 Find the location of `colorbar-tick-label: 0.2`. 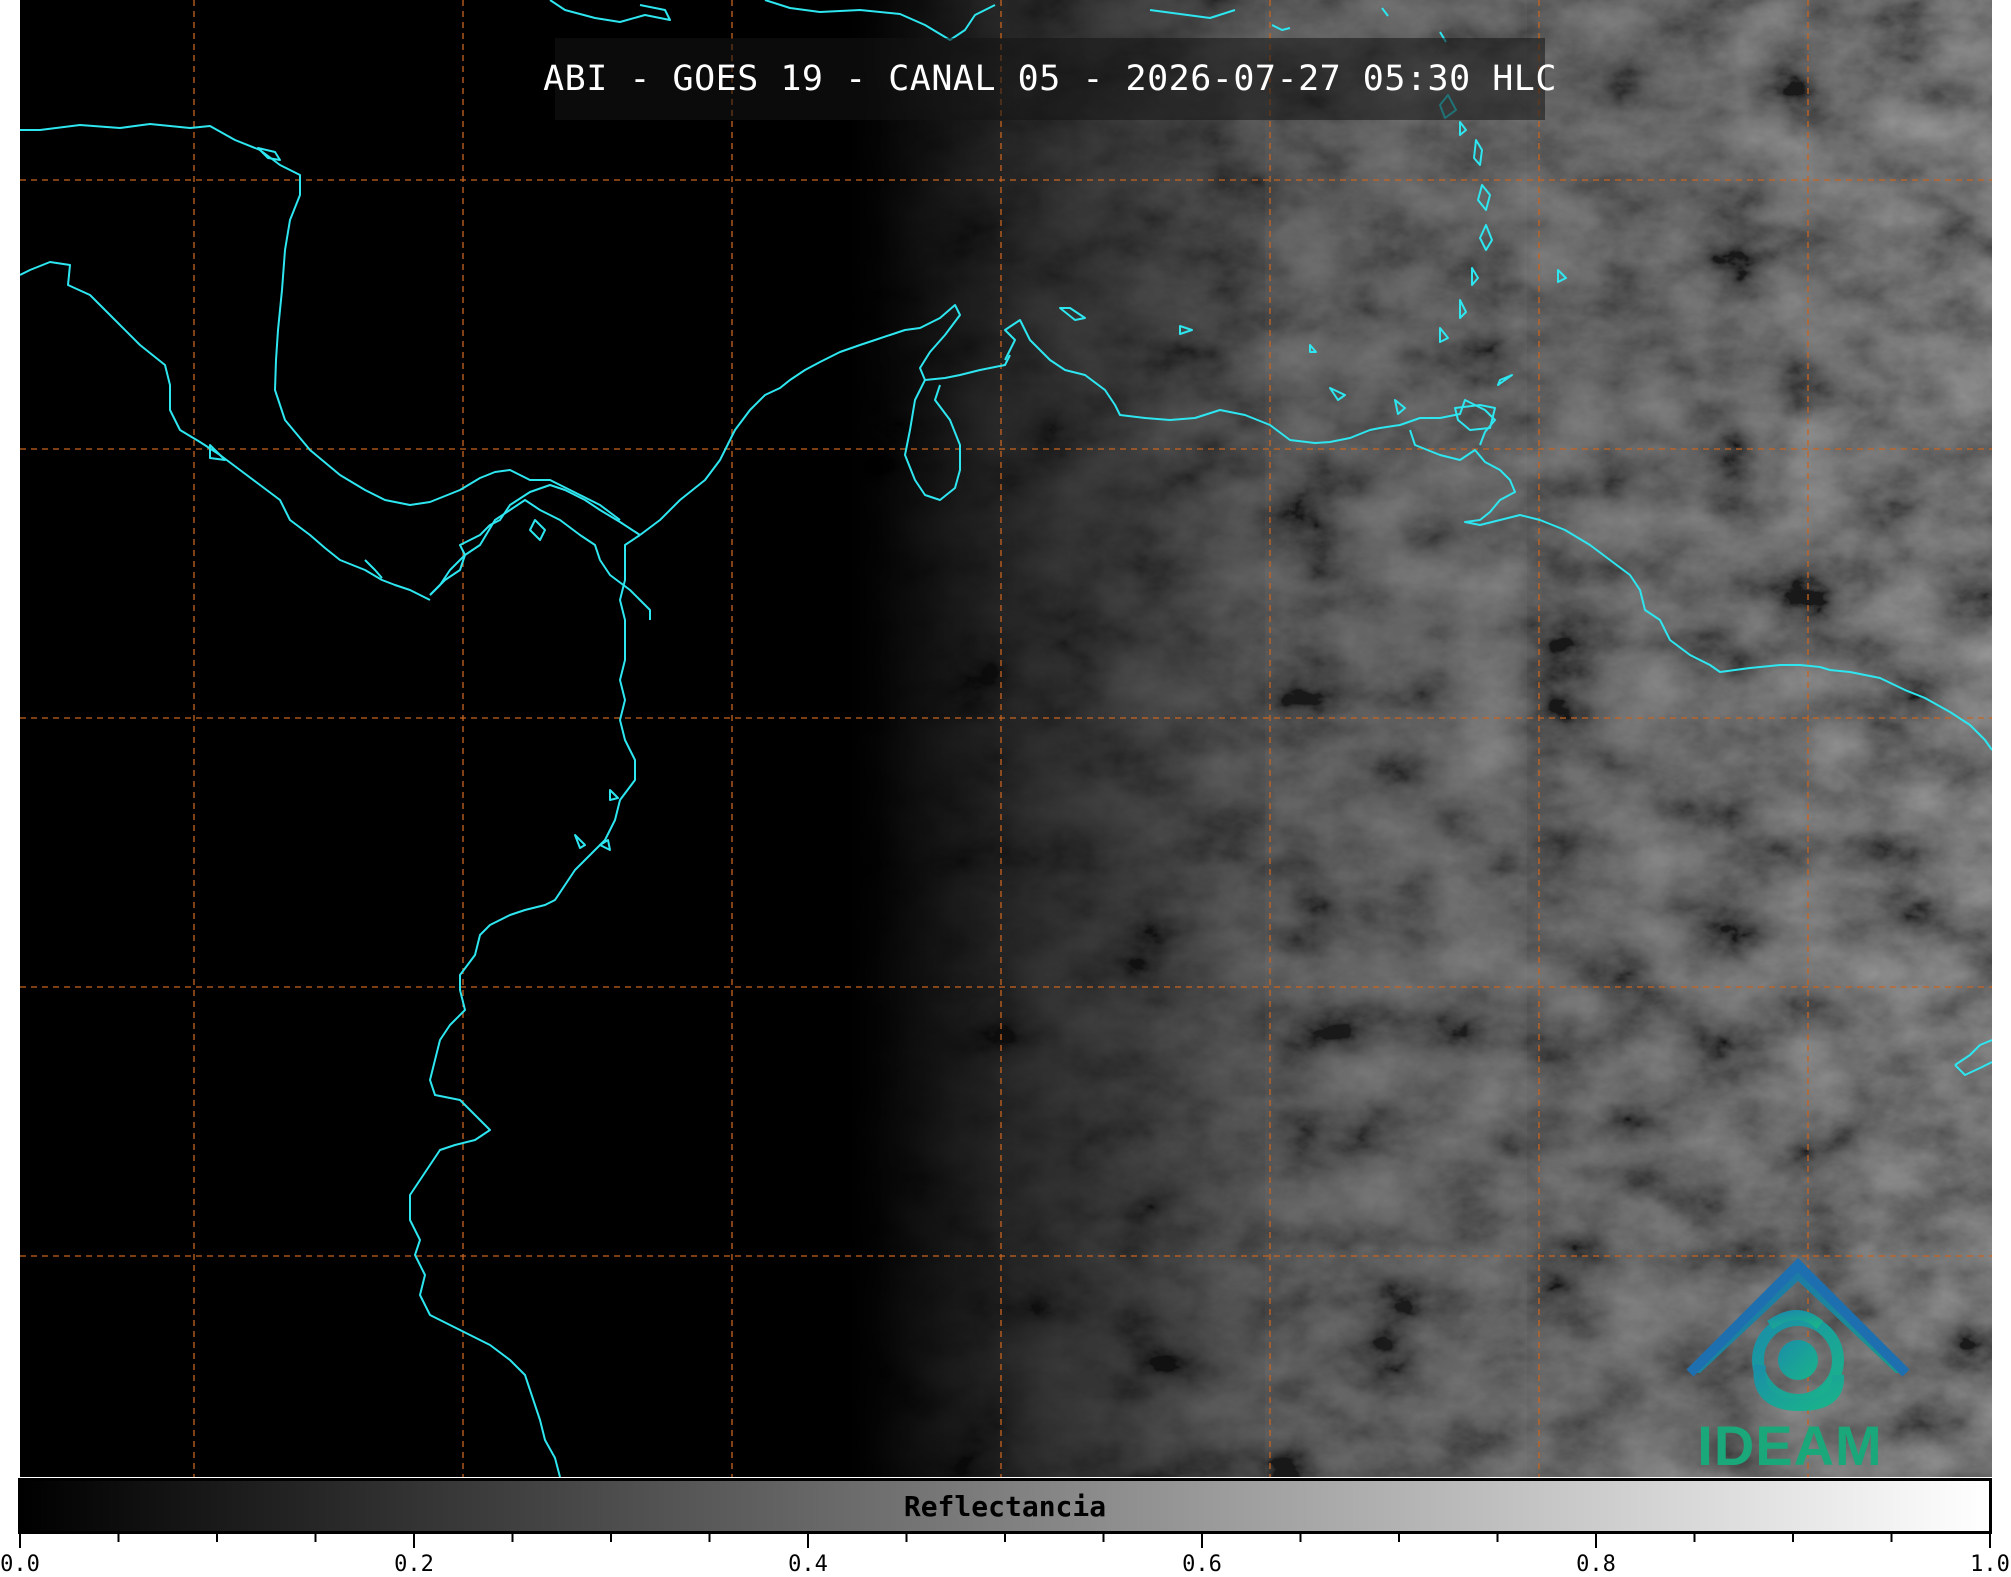

colorbar-tick-label: 0.2 is located at coordinates (414, 1564).